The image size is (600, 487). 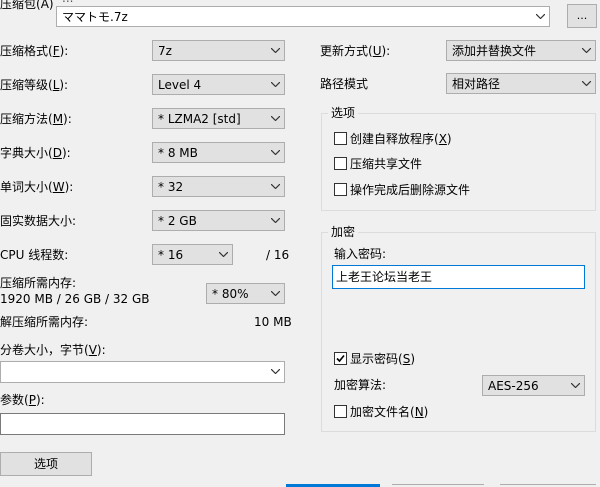 I want to click on method-select: * LZMA2 [std], so click(x=218, y=118).